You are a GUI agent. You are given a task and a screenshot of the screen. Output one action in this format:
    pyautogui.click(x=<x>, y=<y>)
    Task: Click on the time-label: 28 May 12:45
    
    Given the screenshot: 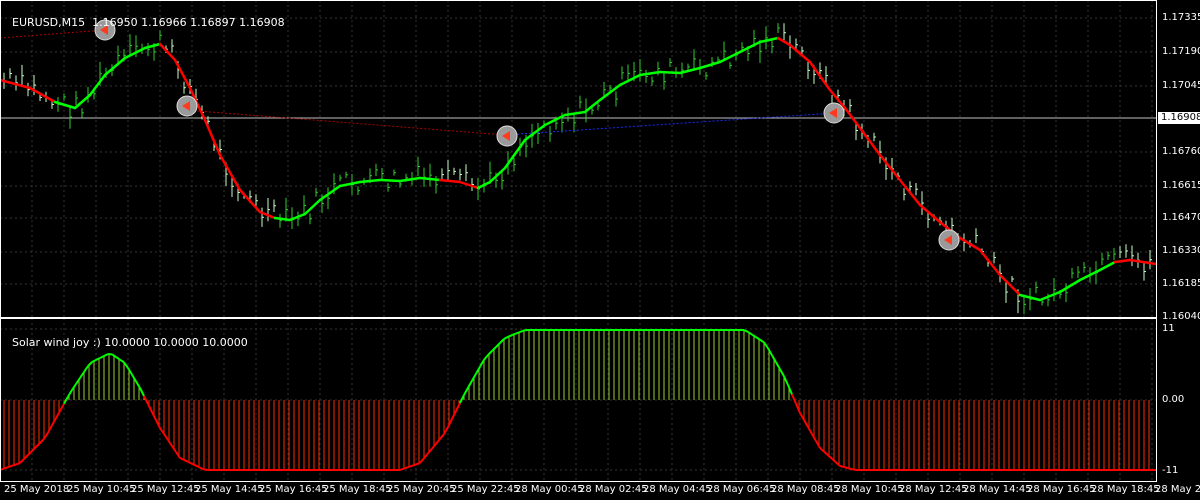 What is the action you would take?
    pyautogui.click(x=933, y=489)
    